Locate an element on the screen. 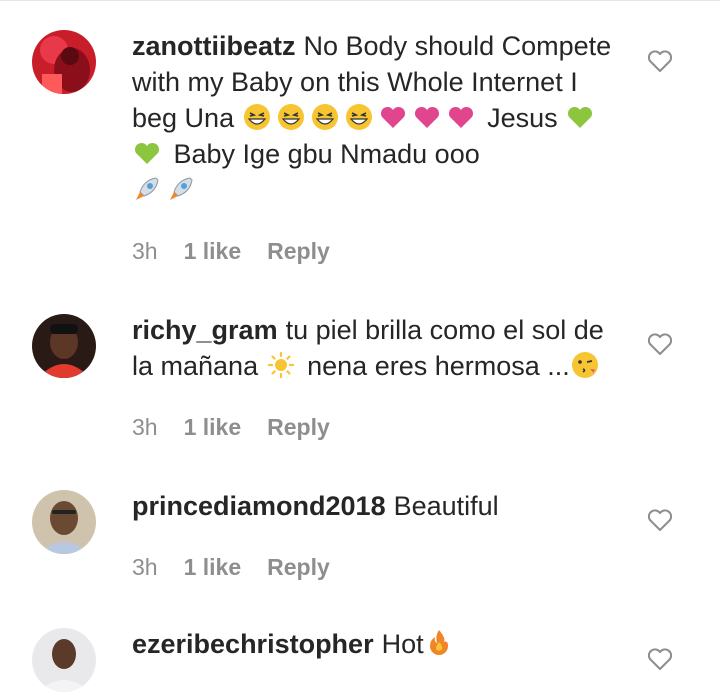  comment-username: richy_gram is located at coordinates (205, 330).